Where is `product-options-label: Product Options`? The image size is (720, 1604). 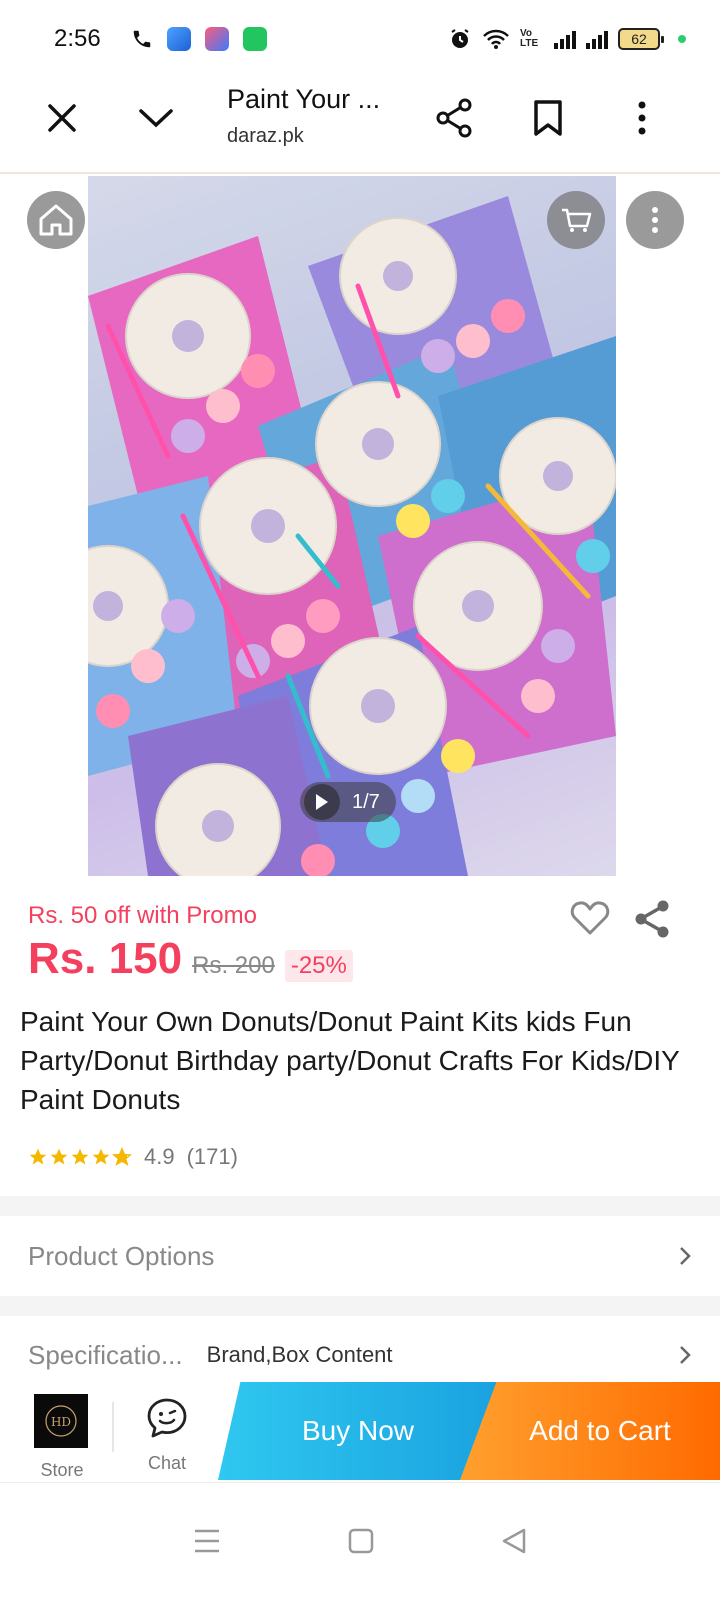
product-options-label: Product Options is located at coordinates (121, 1255).